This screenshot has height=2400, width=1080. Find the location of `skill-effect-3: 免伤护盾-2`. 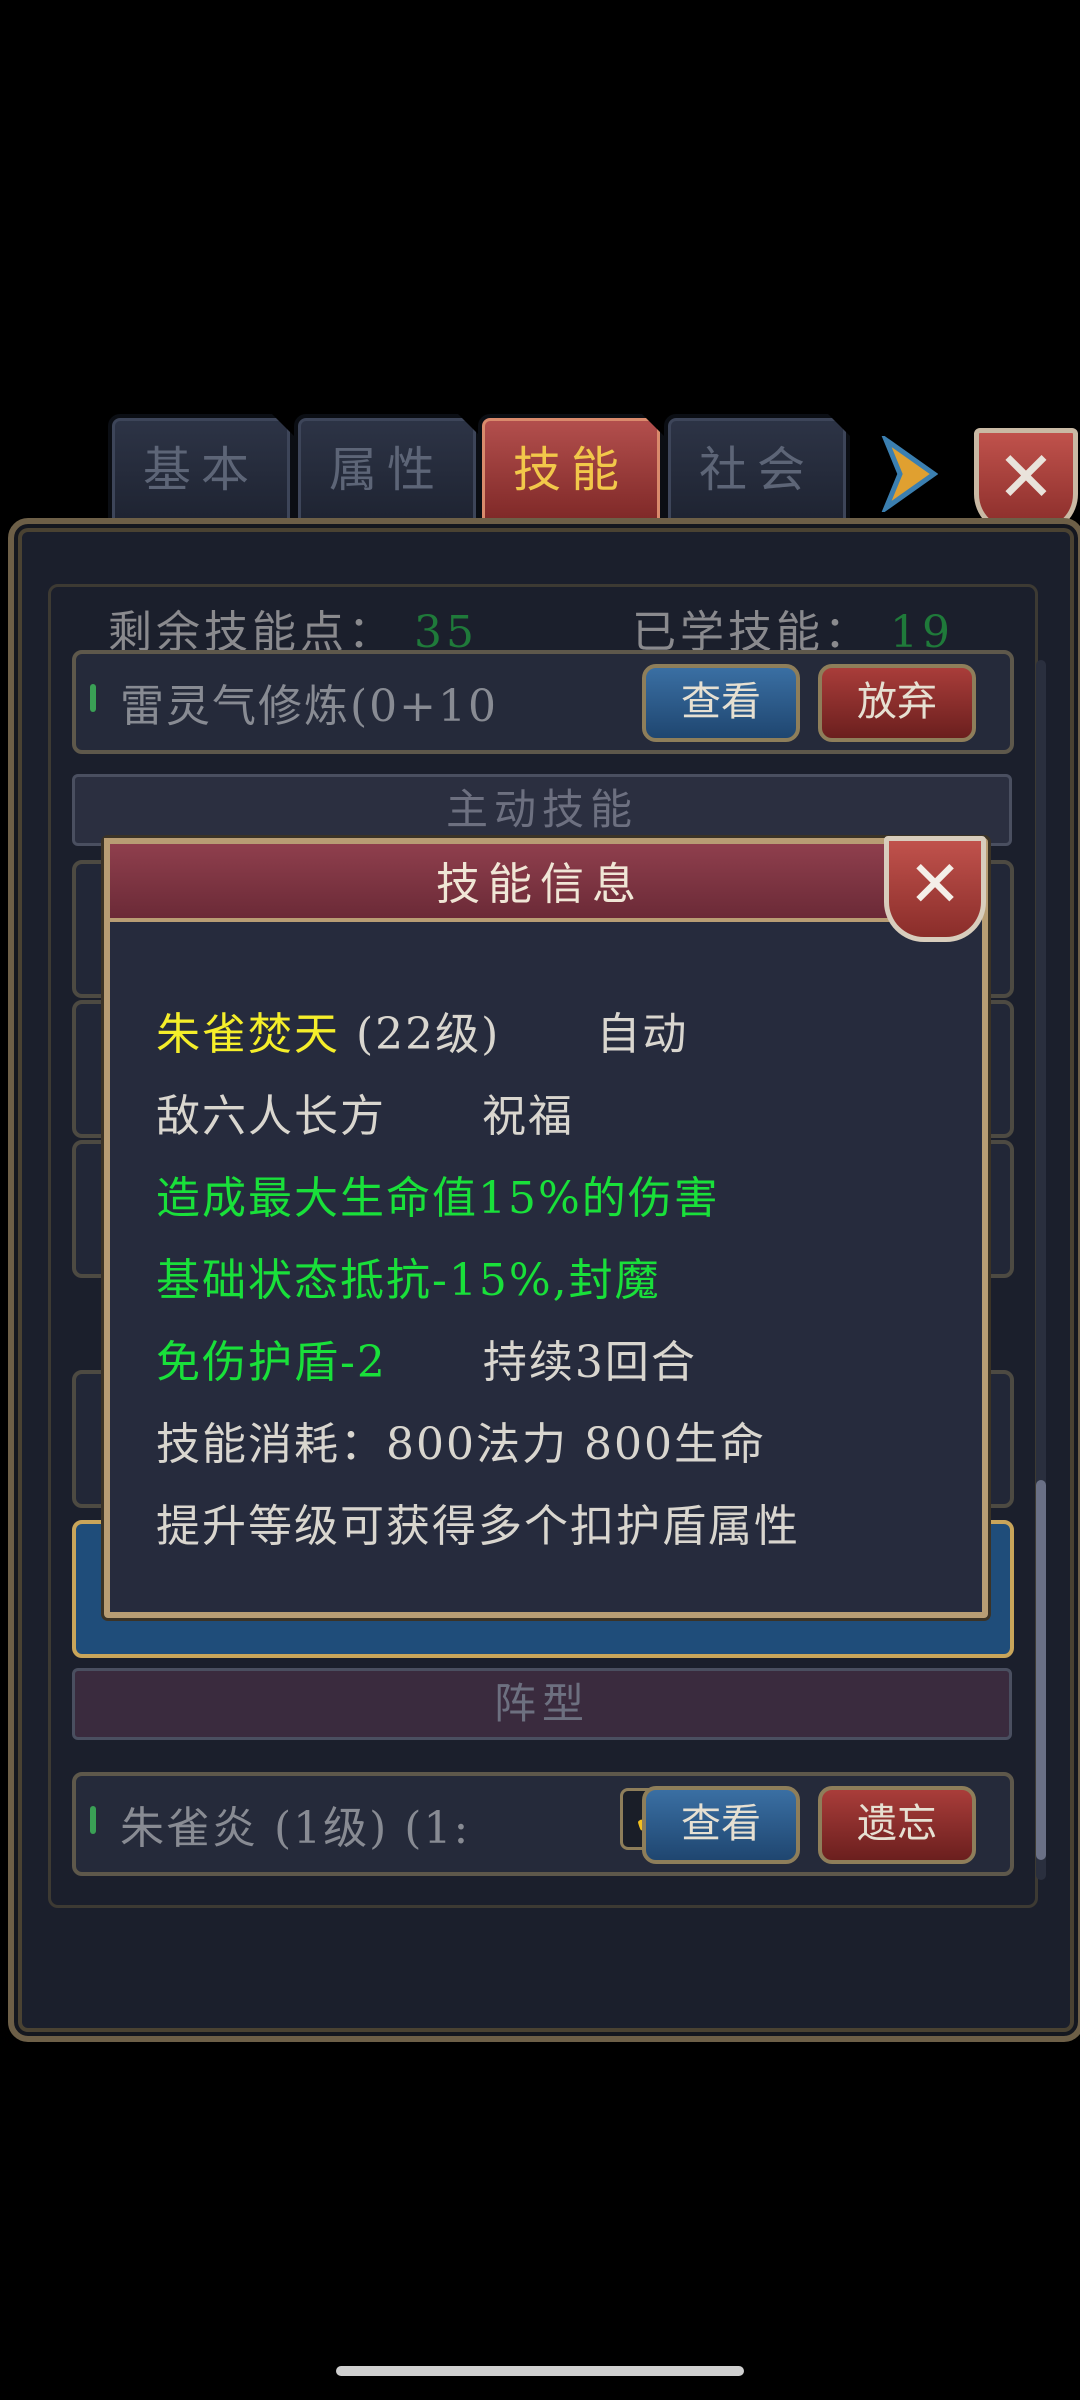

skill-effect-3: 免伤护盾-2 is located at coordinates (271, 1362).